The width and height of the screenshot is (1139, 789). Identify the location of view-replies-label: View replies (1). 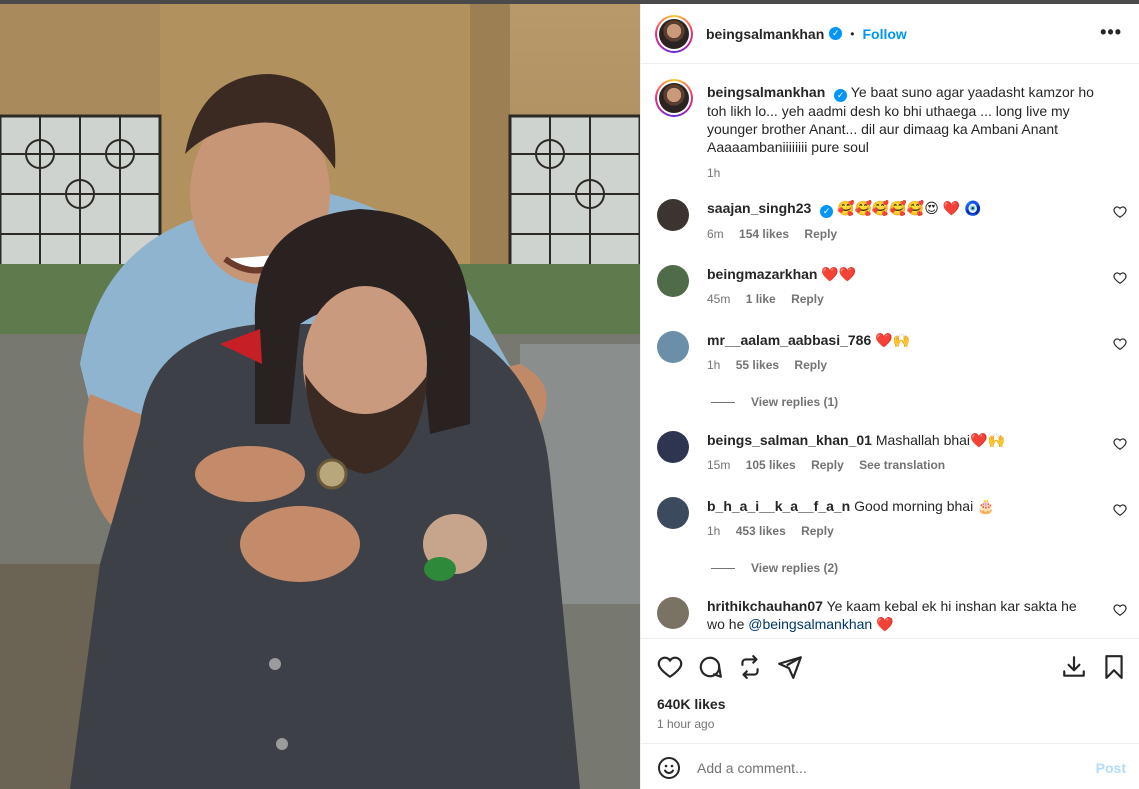
(794, 402).